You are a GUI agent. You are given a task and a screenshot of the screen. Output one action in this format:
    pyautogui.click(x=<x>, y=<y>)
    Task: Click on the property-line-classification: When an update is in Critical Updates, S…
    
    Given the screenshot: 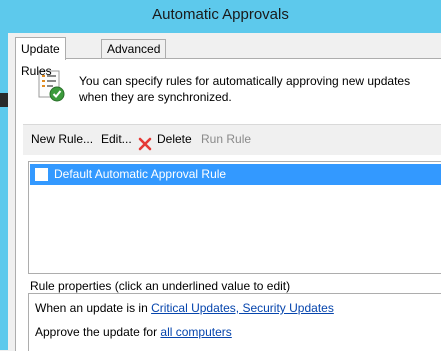 What is the action you would take?
    pyautogui.click(x=184, y=308)
    